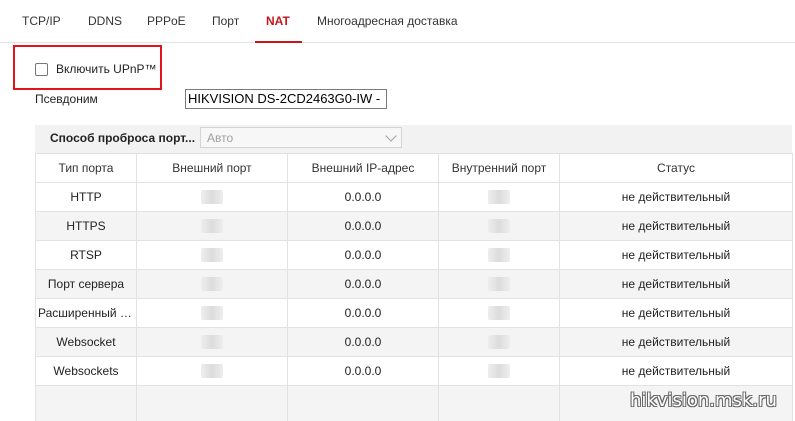  I want to click on tab-nat: NAT, so click(278, 21).